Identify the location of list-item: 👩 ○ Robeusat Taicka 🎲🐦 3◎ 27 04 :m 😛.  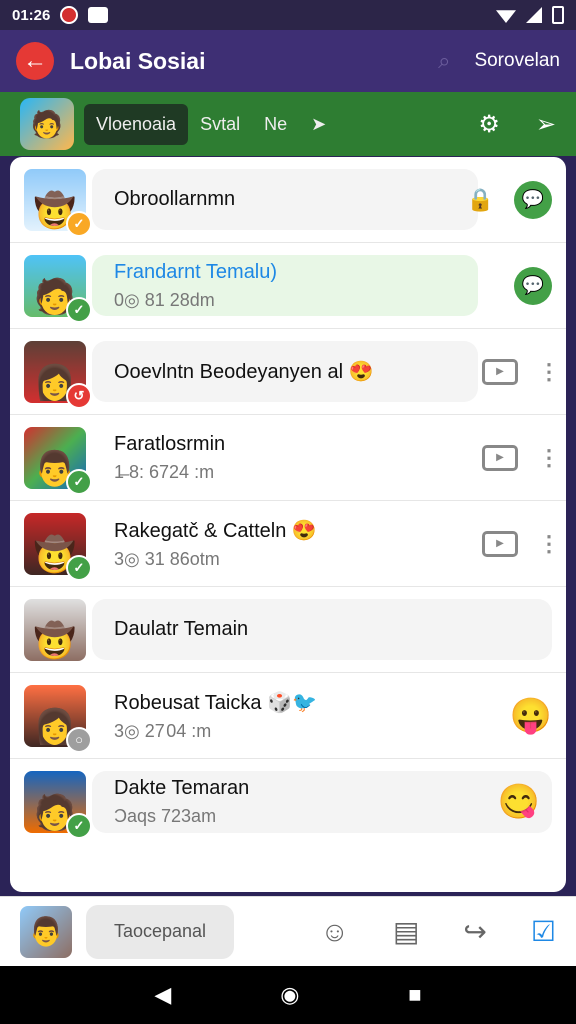
(288, 716).